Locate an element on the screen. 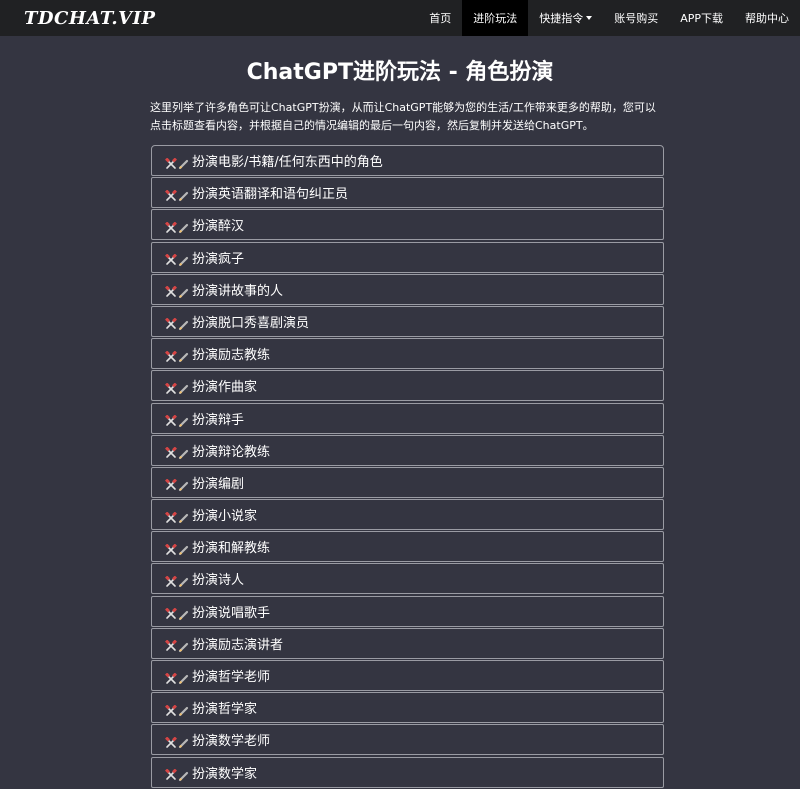 This screenshot has width=800, height=789. nav-item-label: 帮助中心 is located at coordinates (767, 18).